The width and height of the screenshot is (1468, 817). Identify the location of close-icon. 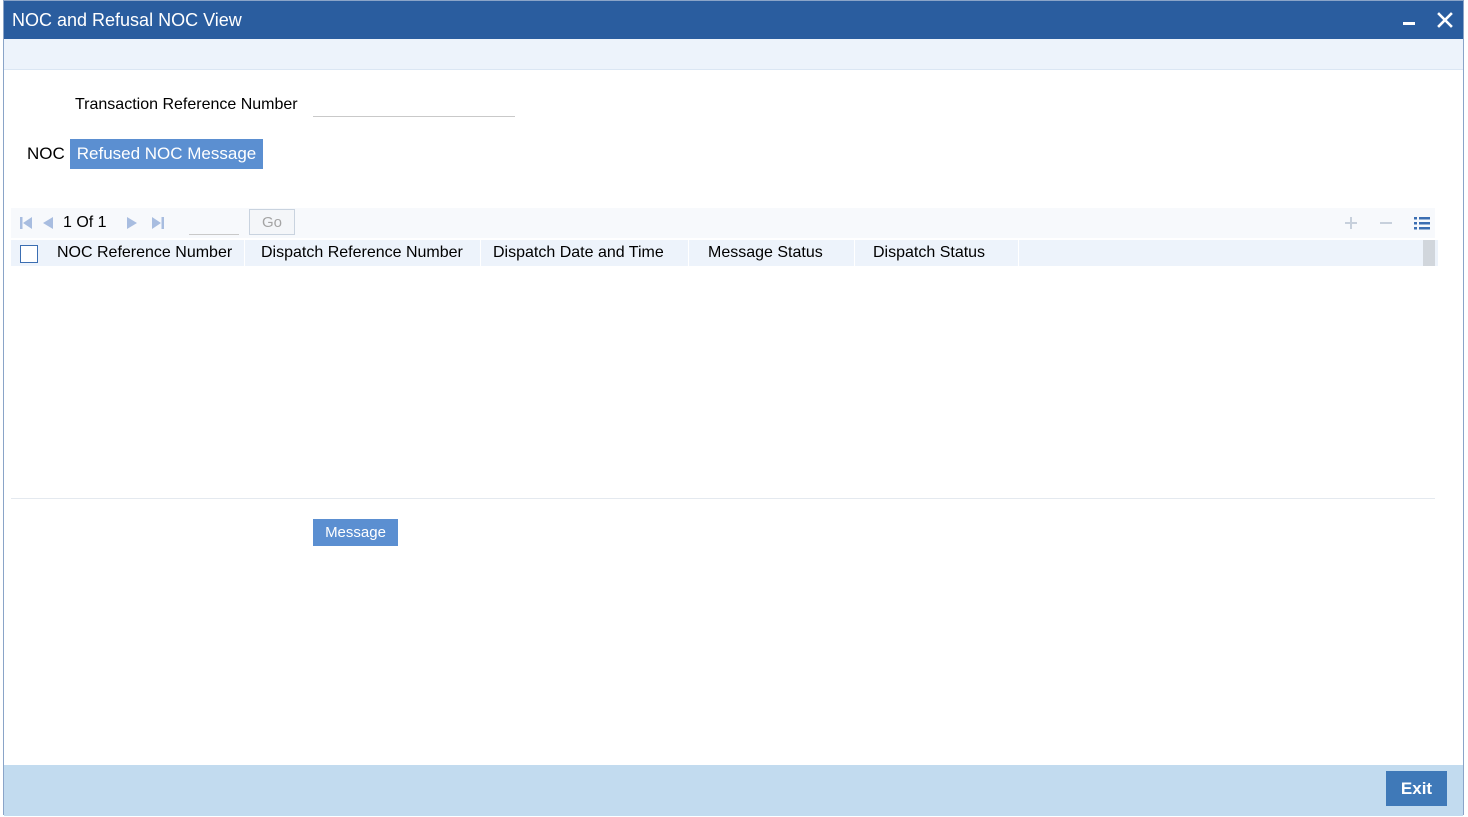
(1445, 20).